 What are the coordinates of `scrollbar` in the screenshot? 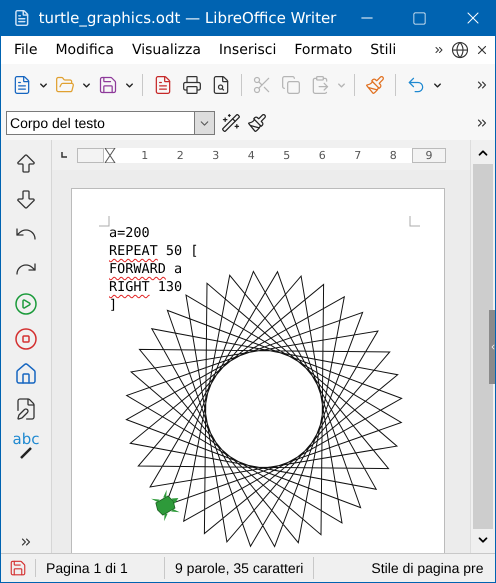 It's located at (482, 346).